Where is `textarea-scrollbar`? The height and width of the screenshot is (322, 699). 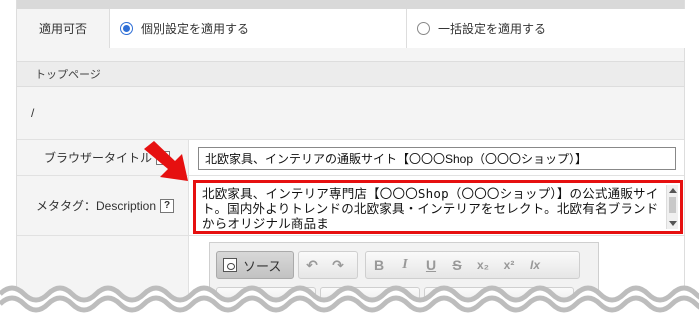 textarea-scrollbar is located at coordinates (672, 207).